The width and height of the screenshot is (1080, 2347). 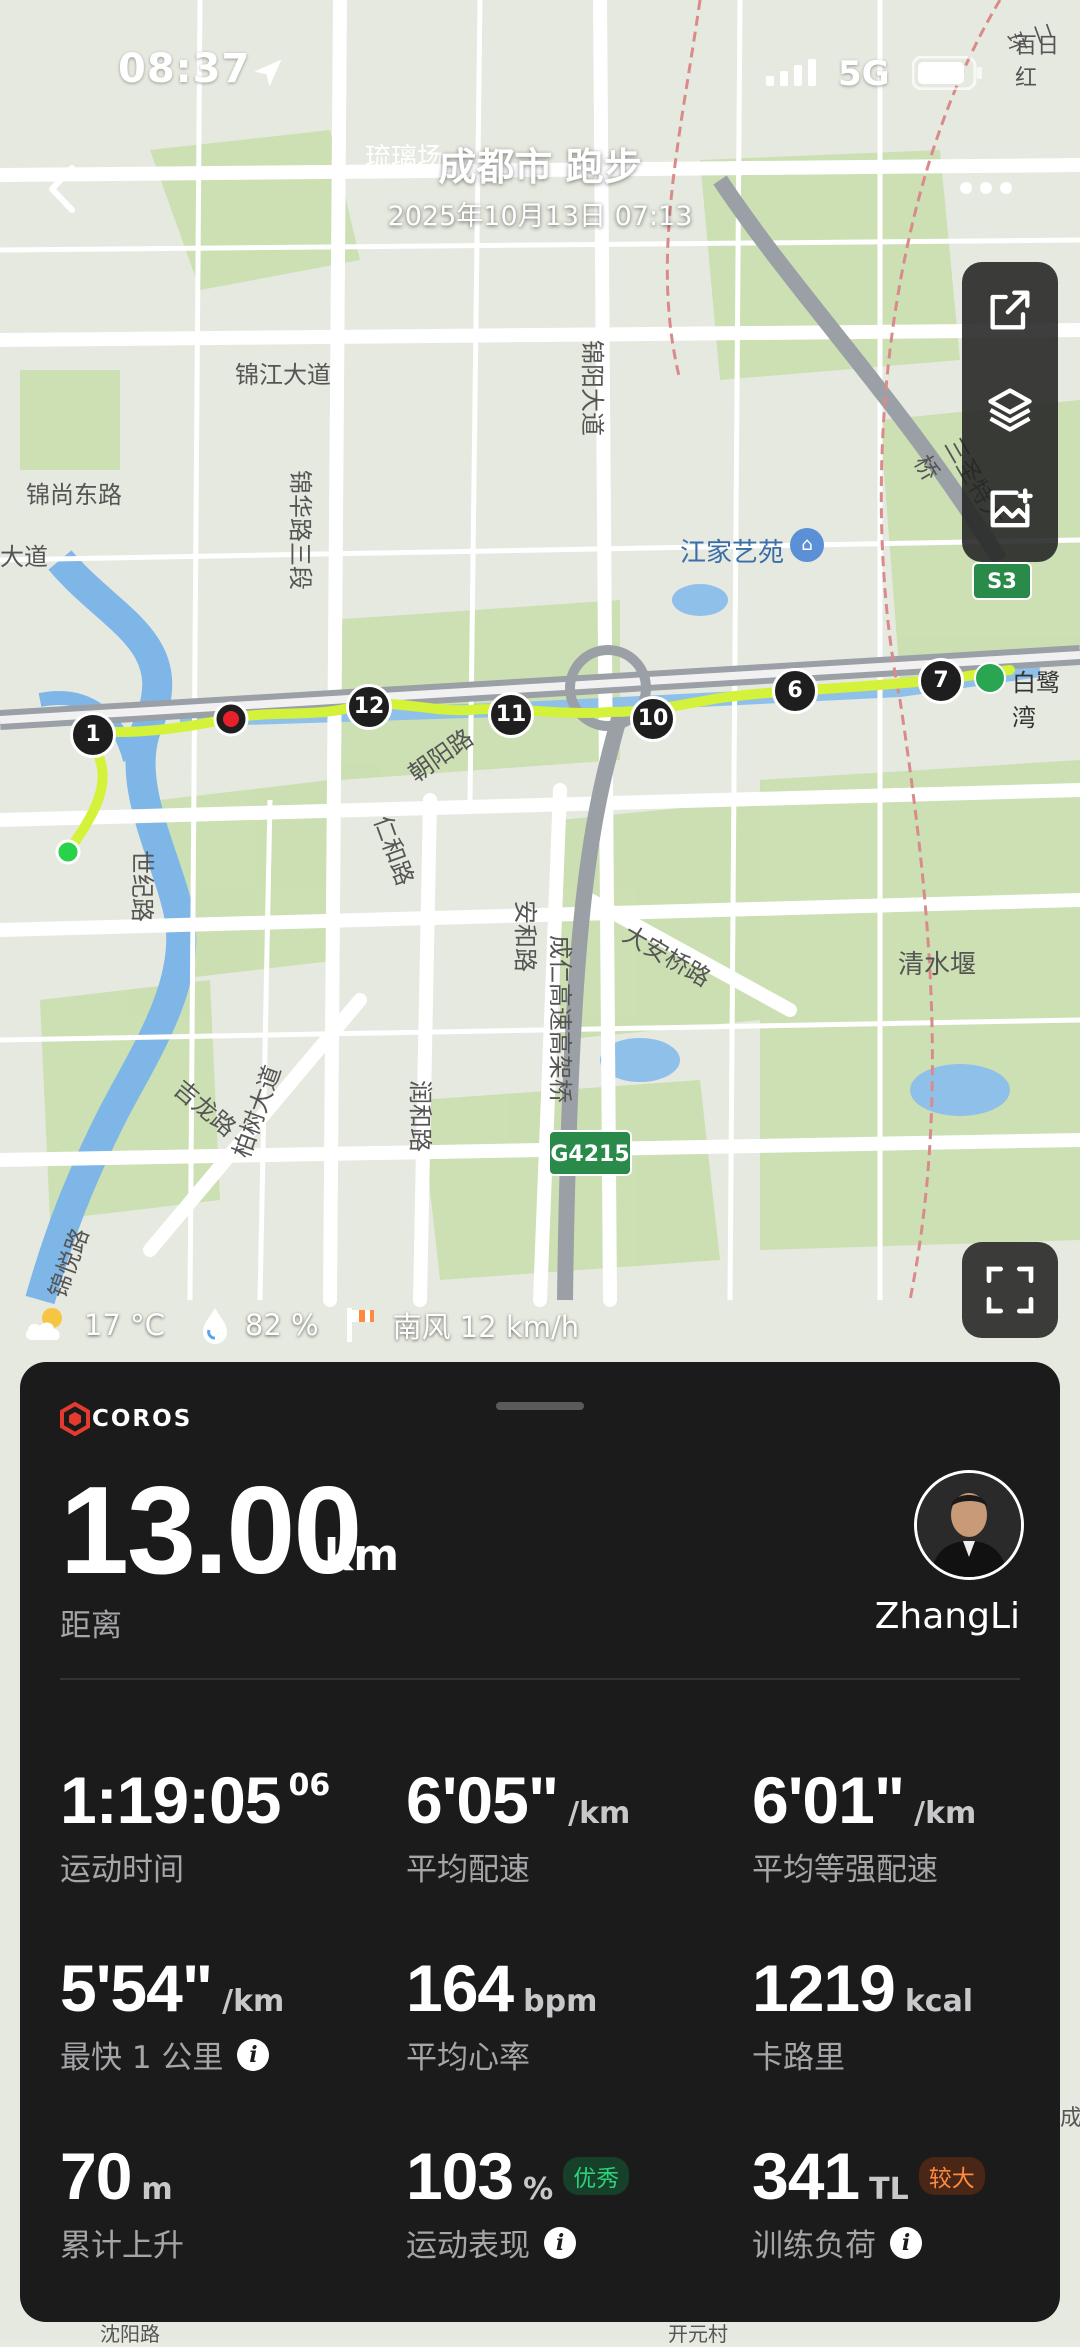 What do you see at coordinates (1037, 62) in the screenshot?
I see `map-label: 百日红` at bounding box center [1037, 62].